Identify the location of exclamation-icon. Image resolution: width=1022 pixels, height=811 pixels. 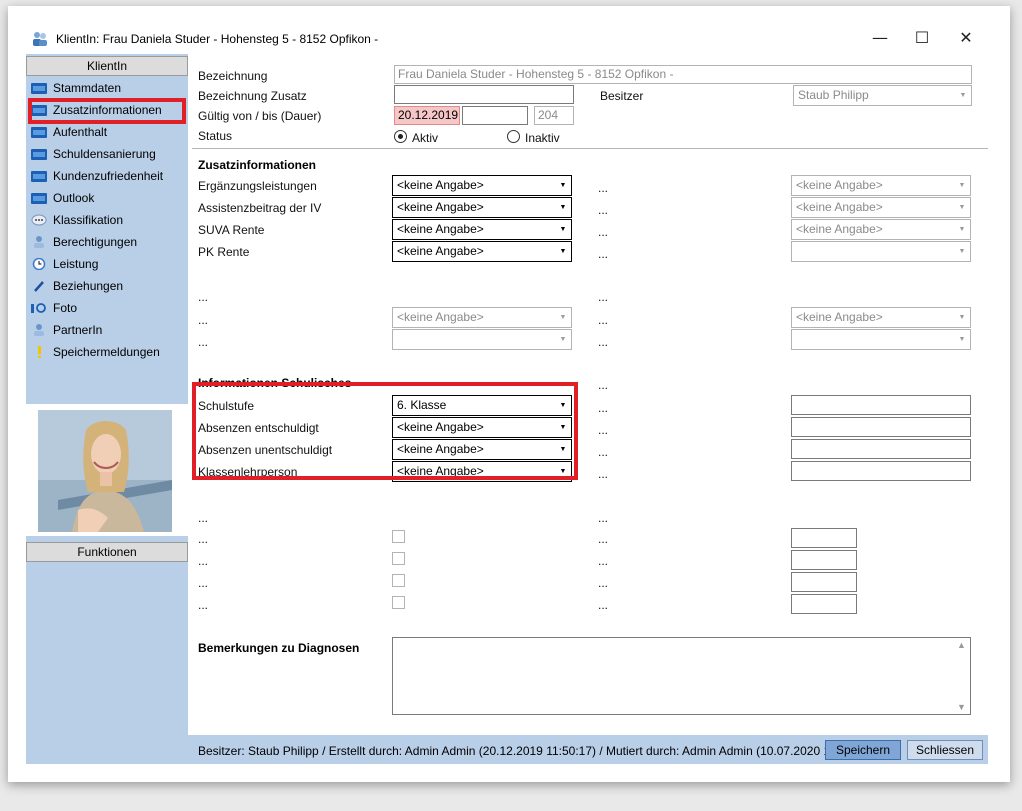
(39, 352).